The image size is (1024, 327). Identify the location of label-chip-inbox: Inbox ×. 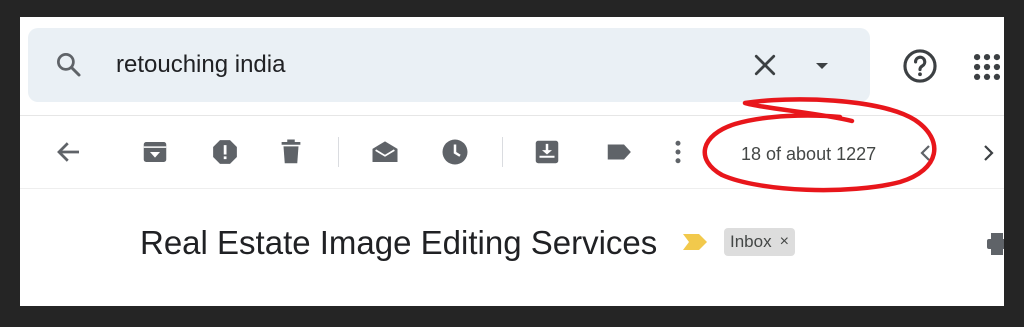
(759, 242).